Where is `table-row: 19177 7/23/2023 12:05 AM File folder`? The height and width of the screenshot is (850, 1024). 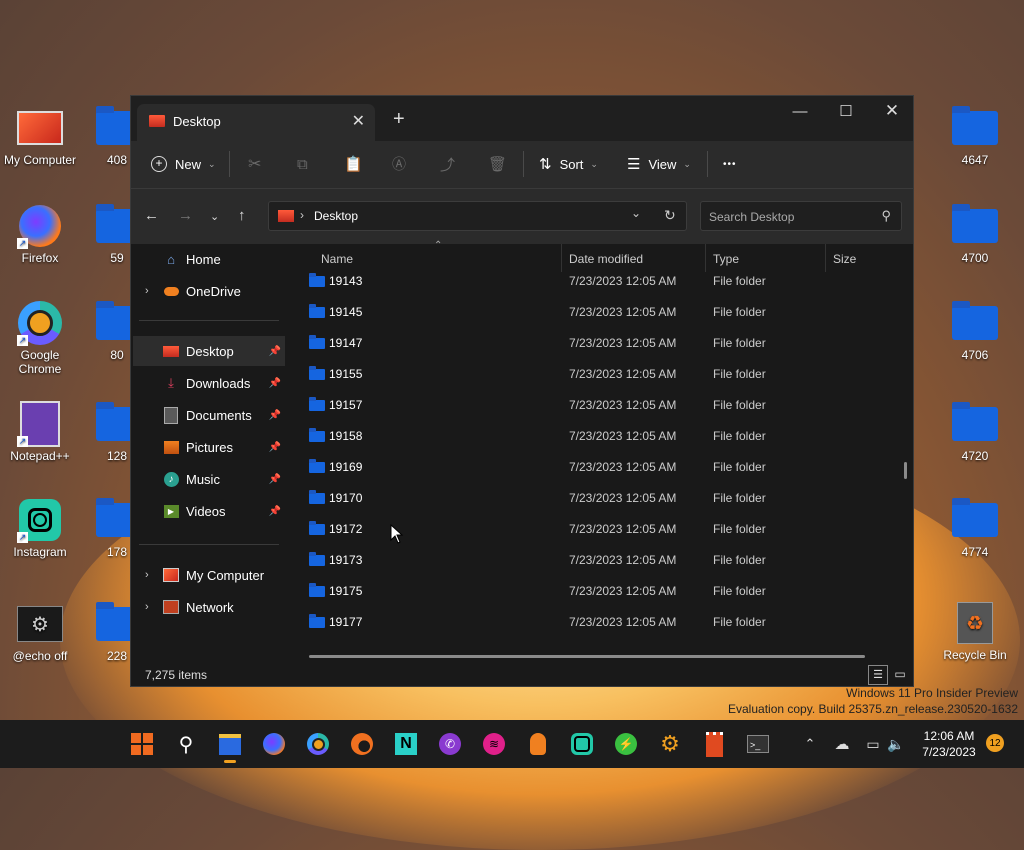
table-row: 19177 7/23/2023 12:05 AM File folder is located at coordinates (602, 623).